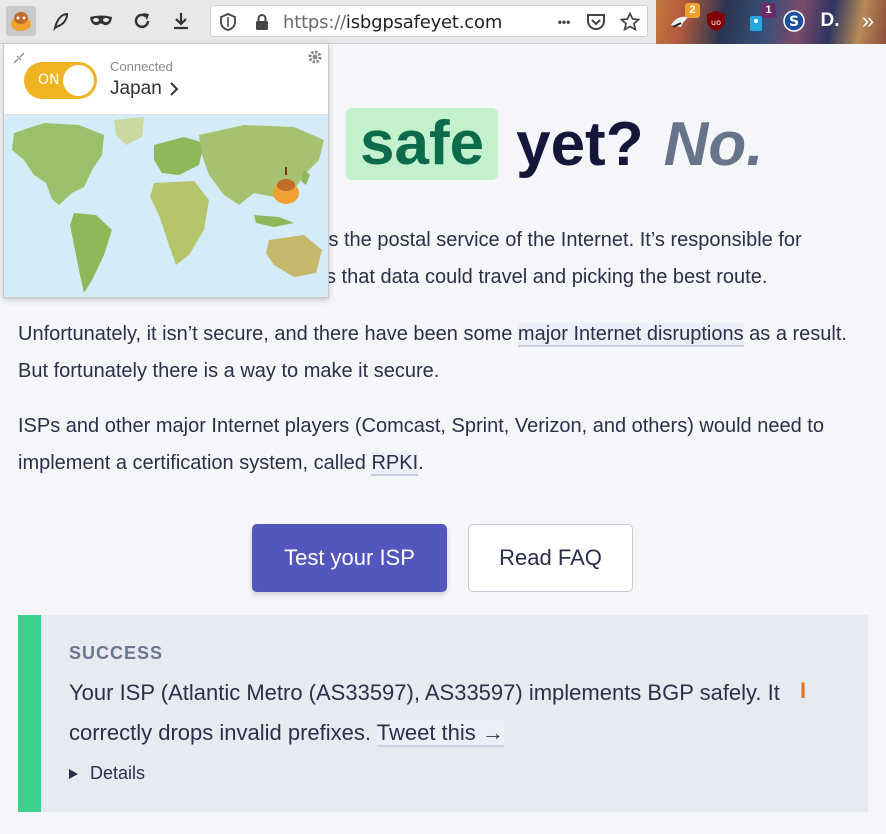  I want to click on tweet-link: Tweet this →, so click(440, 733).